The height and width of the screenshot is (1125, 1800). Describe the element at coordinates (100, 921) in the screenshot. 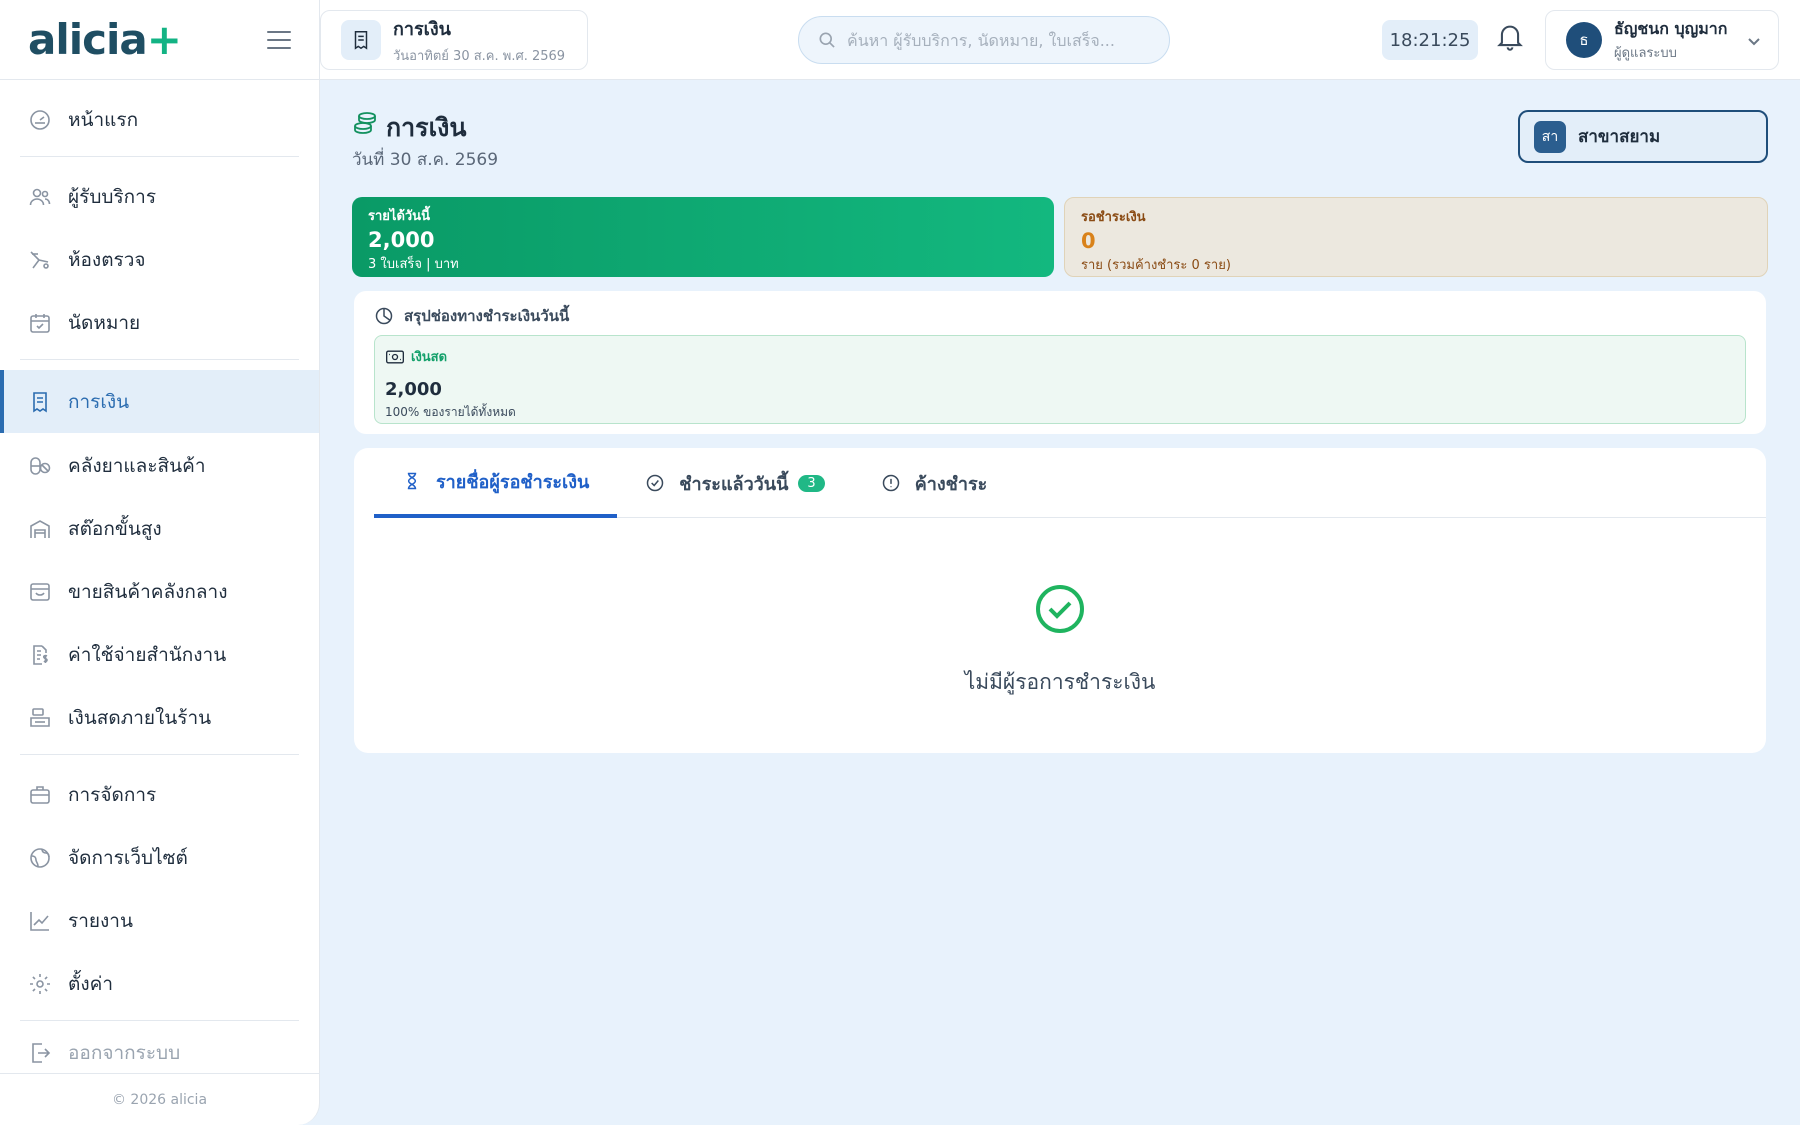

I see `sidebar-item-label: รายงาน` at that location.